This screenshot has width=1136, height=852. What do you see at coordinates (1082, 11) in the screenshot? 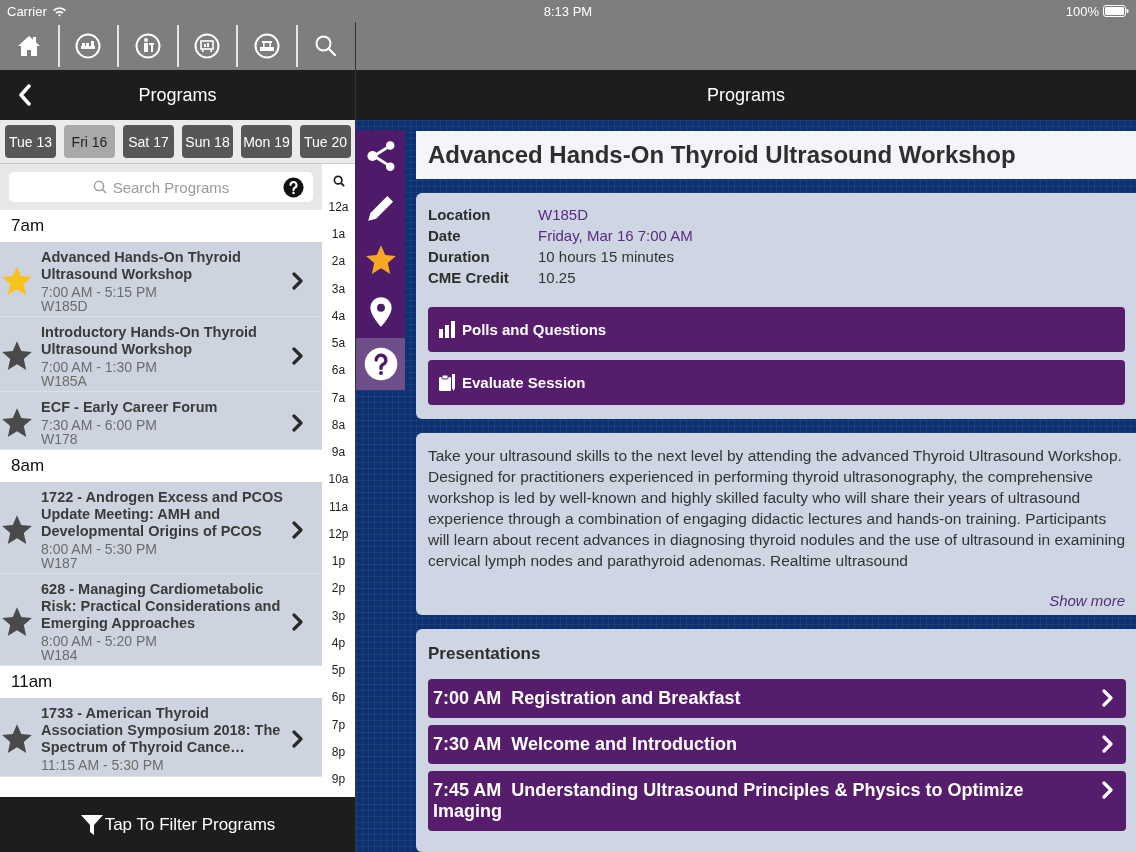
I see `battery-percent: 100%` at bounding box center [1082, 11].